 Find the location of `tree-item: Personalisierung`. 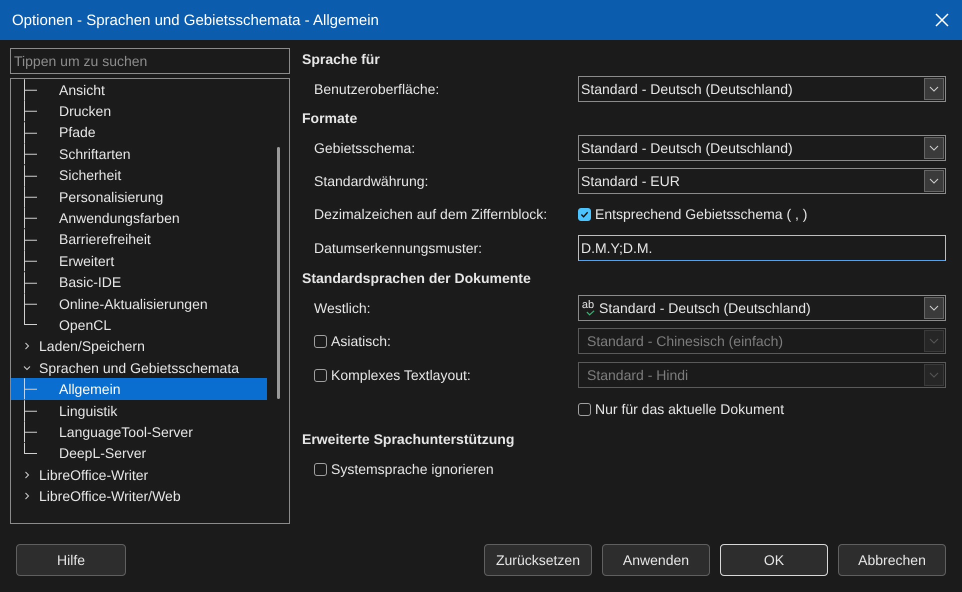

tree-item: Personalisierung is located at coordinates (139, 197).